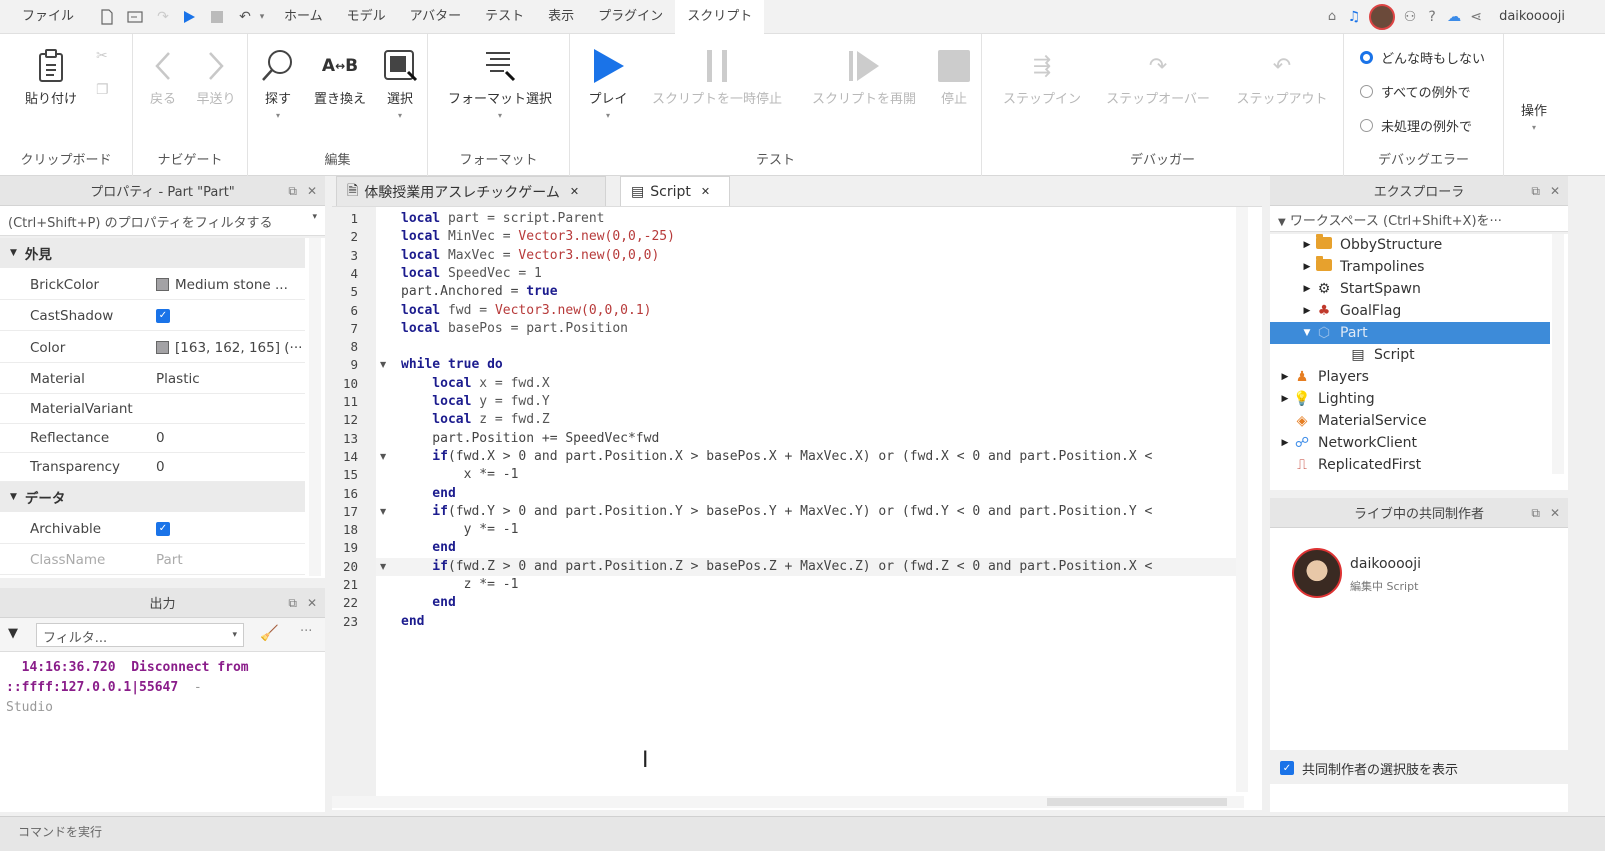 Image resolution: width=1605 pixels, height=851 pixels. What do you see at coordinates (135, 17) in the screenshot?
I see `open-file-icon` at bounding box center [135, 17].